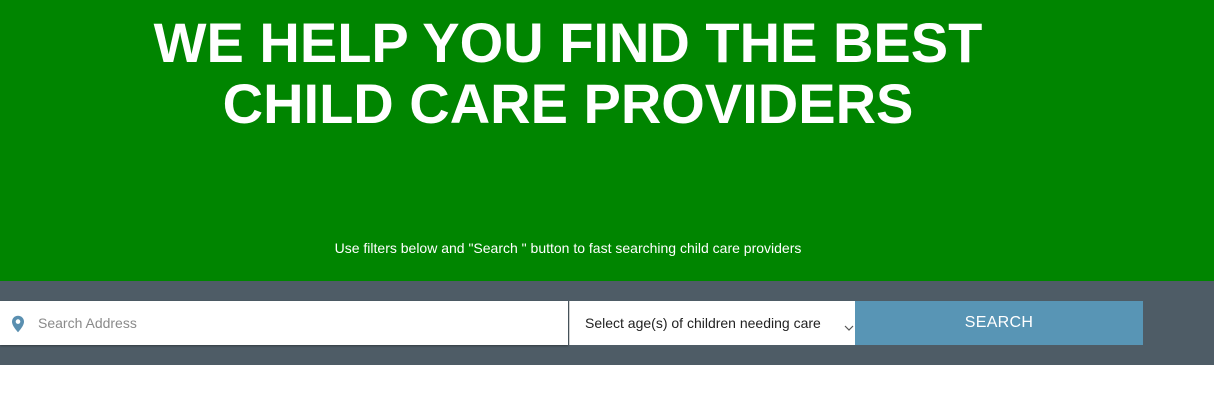 Image resolution: width=1214 pixels, height=416 pixels. I want to click on children-age-select: Select age(s) of children needing care, so click(712, 323).